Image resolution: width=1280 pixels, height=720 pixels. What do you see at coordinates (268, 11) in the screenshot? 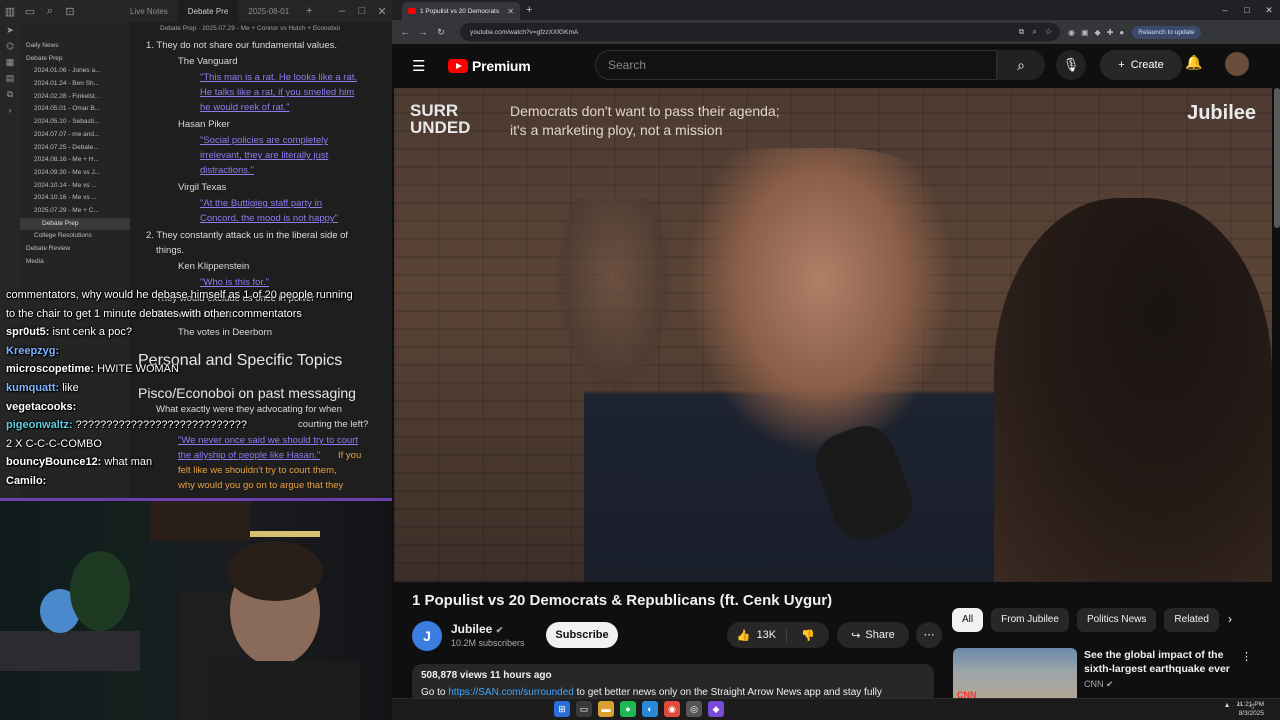
I see `tab-daily: 2025-08-01` at bounding box center [268, 11].